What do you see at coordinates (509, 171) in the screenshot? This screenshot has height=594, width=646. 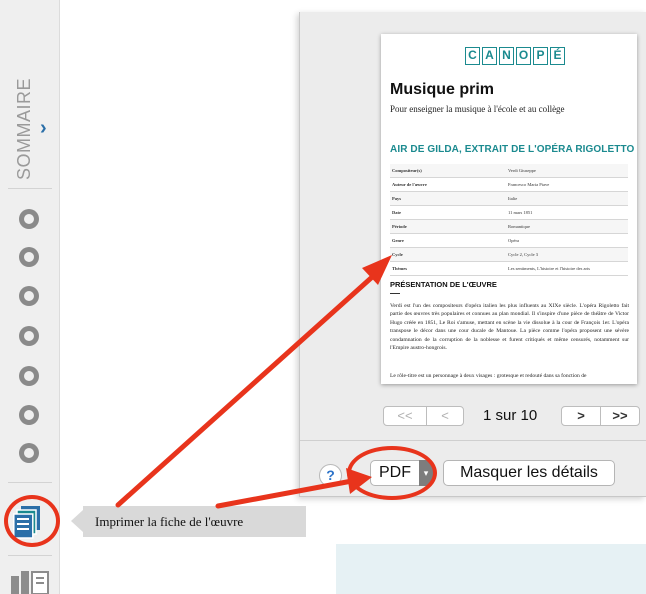 I see `table-row: Compositeur(s) Verdi Giuseppe` at bounding box center [509, 171].